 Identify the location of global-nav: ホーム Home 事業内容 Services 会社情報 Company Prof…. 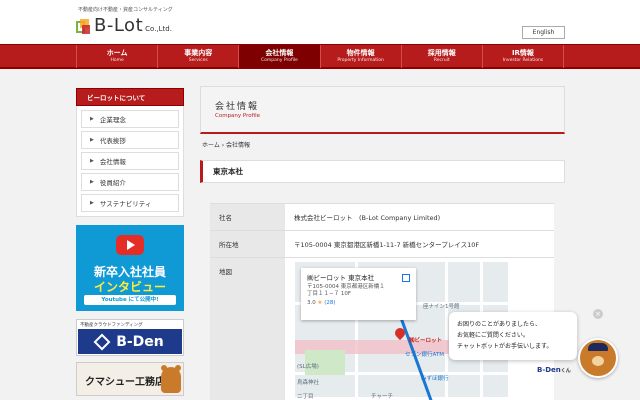
(320, 56).